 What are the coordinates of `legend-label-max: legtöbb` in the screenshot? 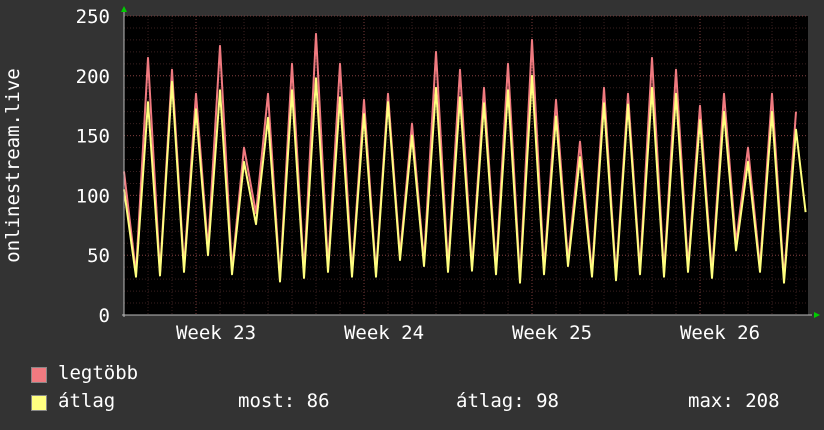 It's located at (98, 373).